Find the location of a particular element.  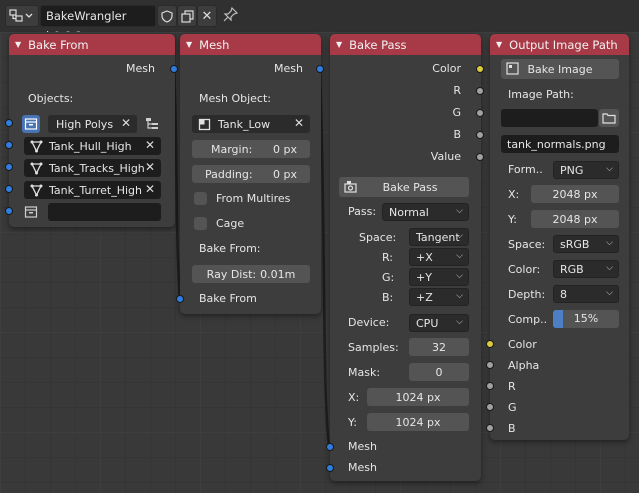

padding-field: Padding: 0 px is located at coordinates (251, 174).